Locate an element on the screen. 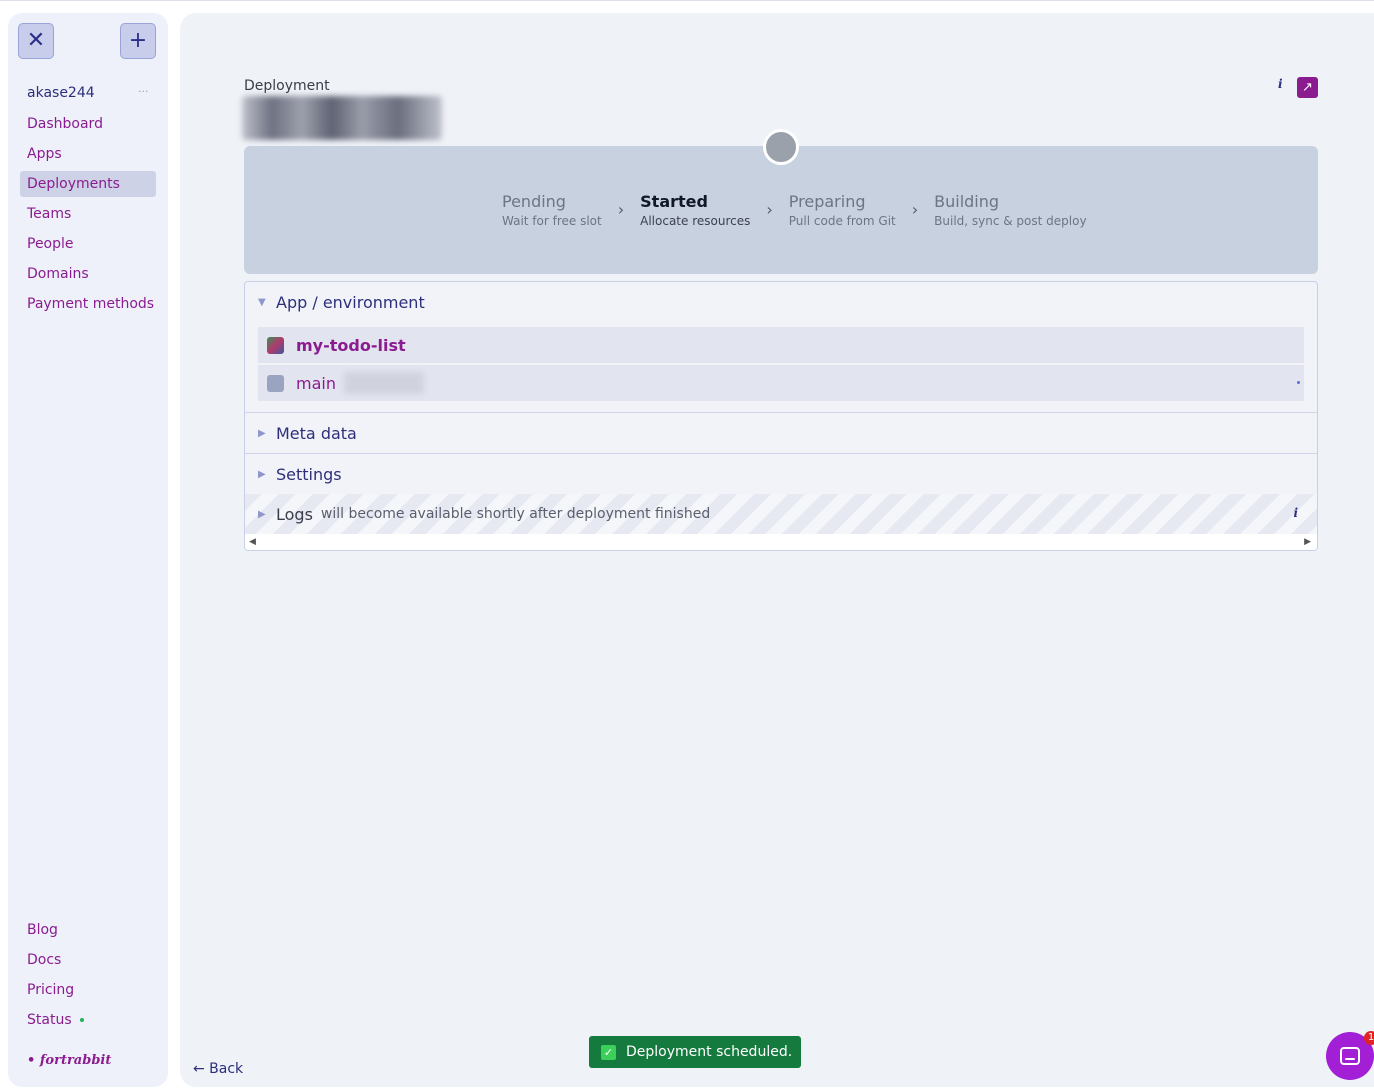 The height and width of the screenshot is (1090, 1374). sidebar-footer: Blog Docs Pricing Status is located at coordinates (88, 977).